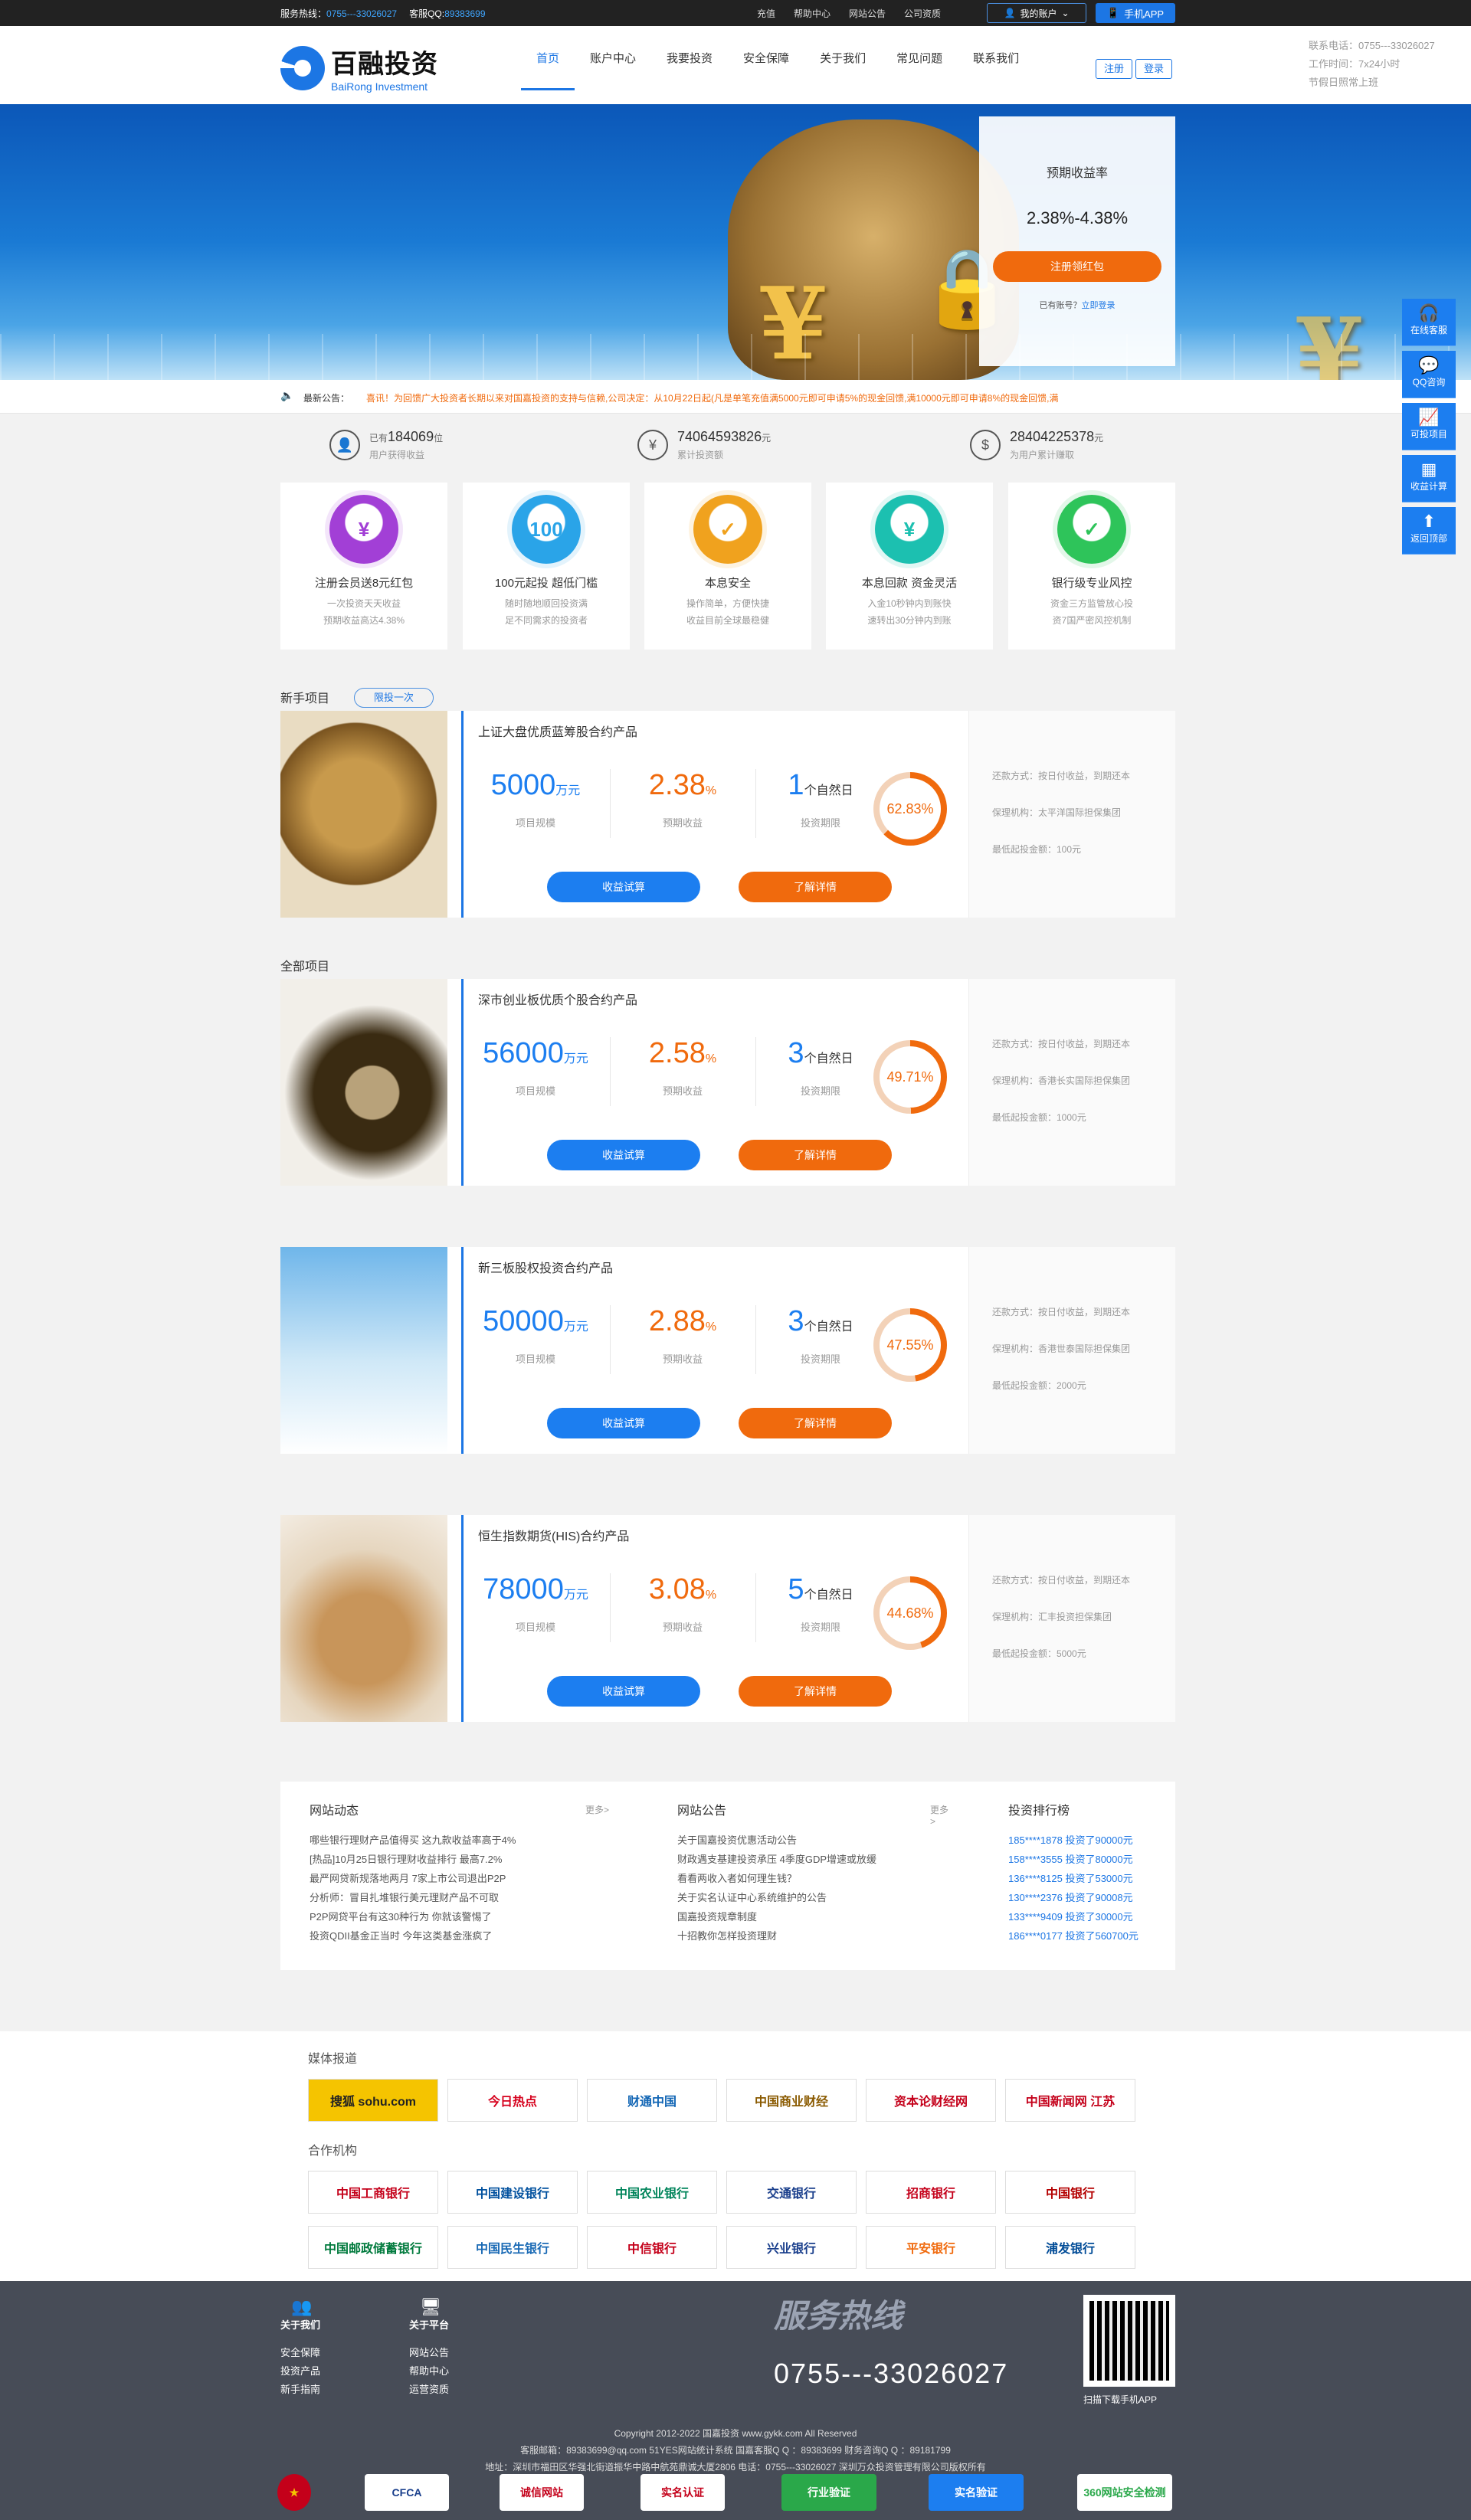  Describe the element at coordinates (512, 2192) in the screenshot. I see `bank-logo: 中国建设银行` at that location.